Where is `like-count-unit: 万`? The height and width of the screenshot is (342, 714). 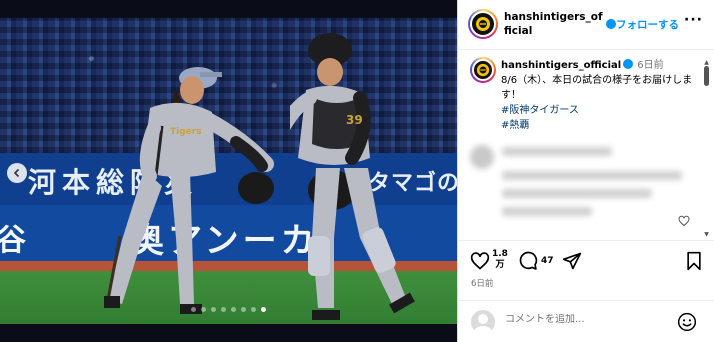 like-count-unit: 万 is located at coordinates (500, 265).